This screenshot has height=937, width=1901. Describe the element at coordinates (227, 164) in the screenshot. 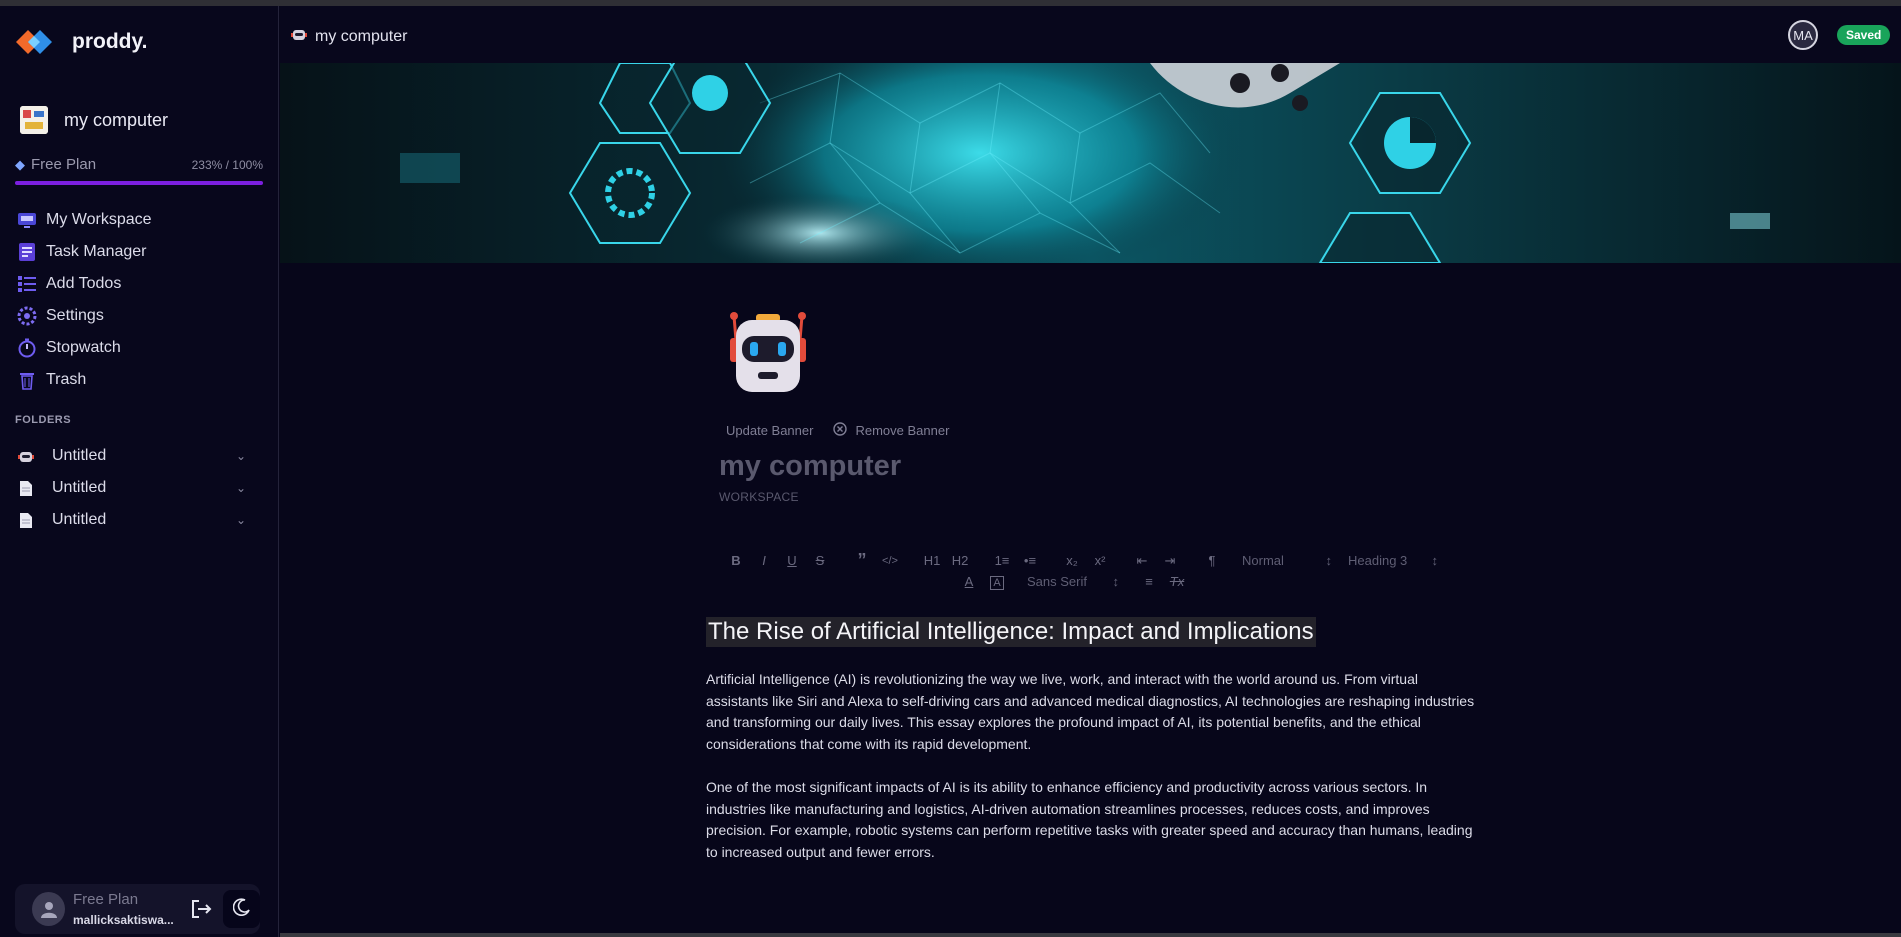

I see `plan-usage-value: 233% / 100%` at that location.